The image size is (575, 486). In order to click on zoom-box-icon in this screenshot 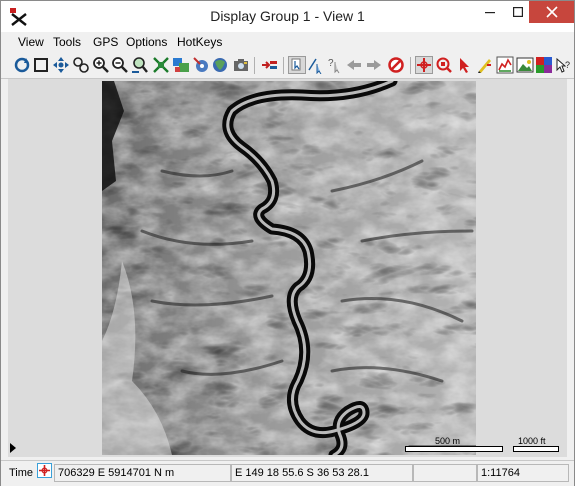, I will do `click(81, 65)`.